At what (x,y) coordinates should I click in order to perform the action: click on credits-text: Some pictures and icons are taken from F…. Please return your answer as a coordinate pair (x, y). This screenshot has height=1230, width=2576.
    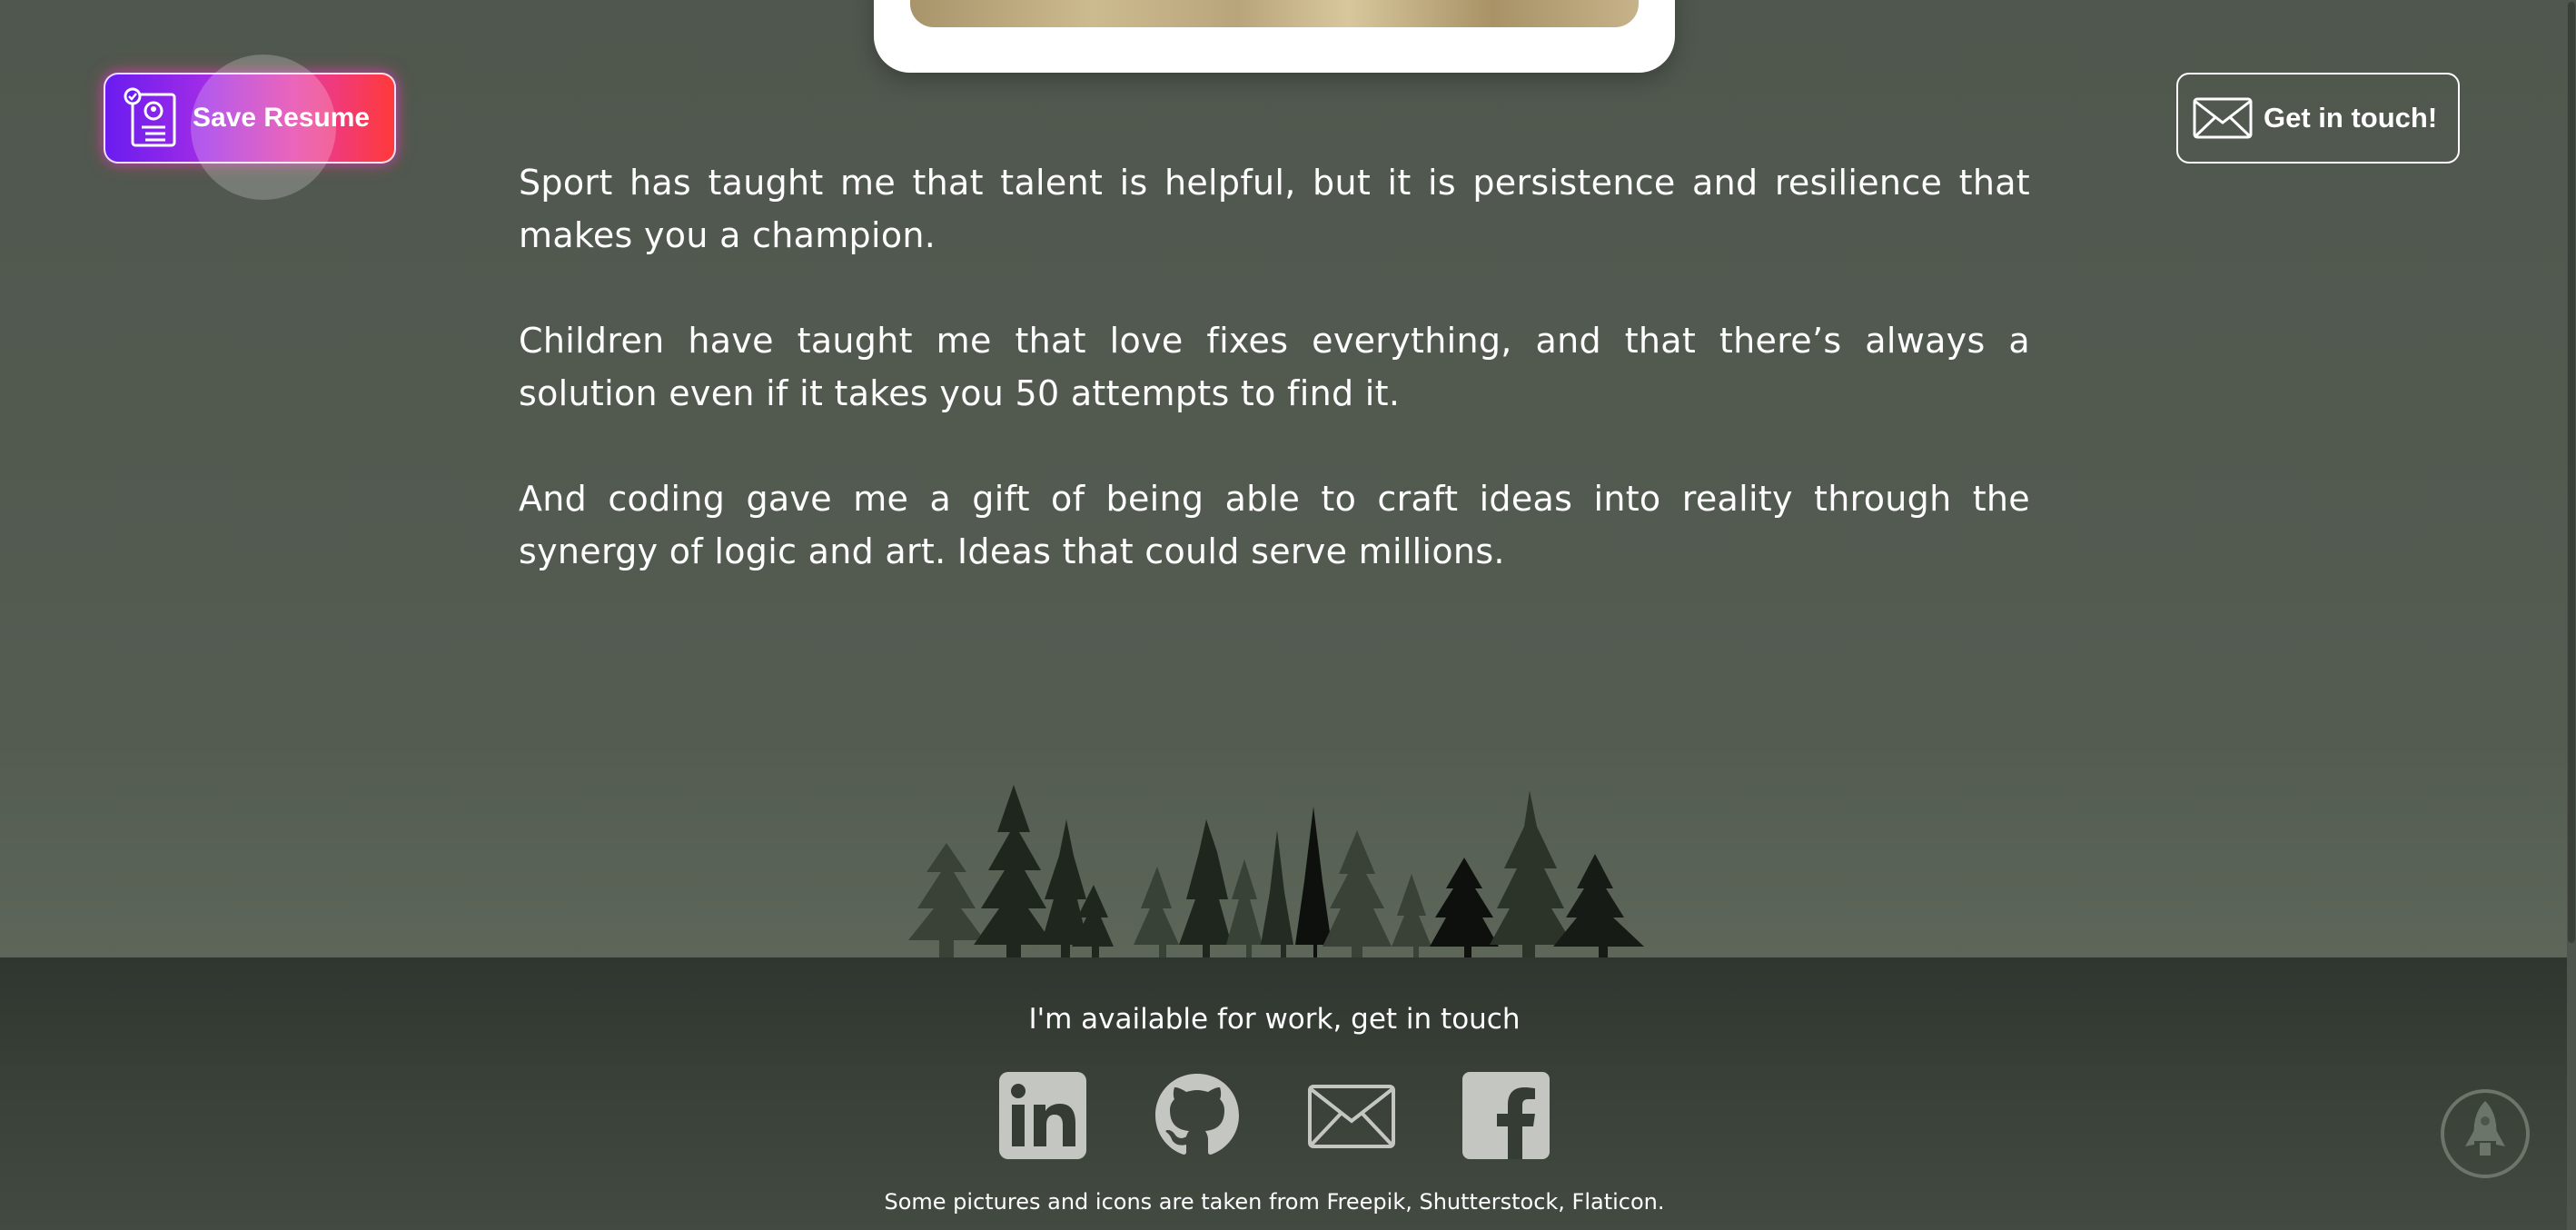
    Looking at the image, I should click on (1274, 1202).